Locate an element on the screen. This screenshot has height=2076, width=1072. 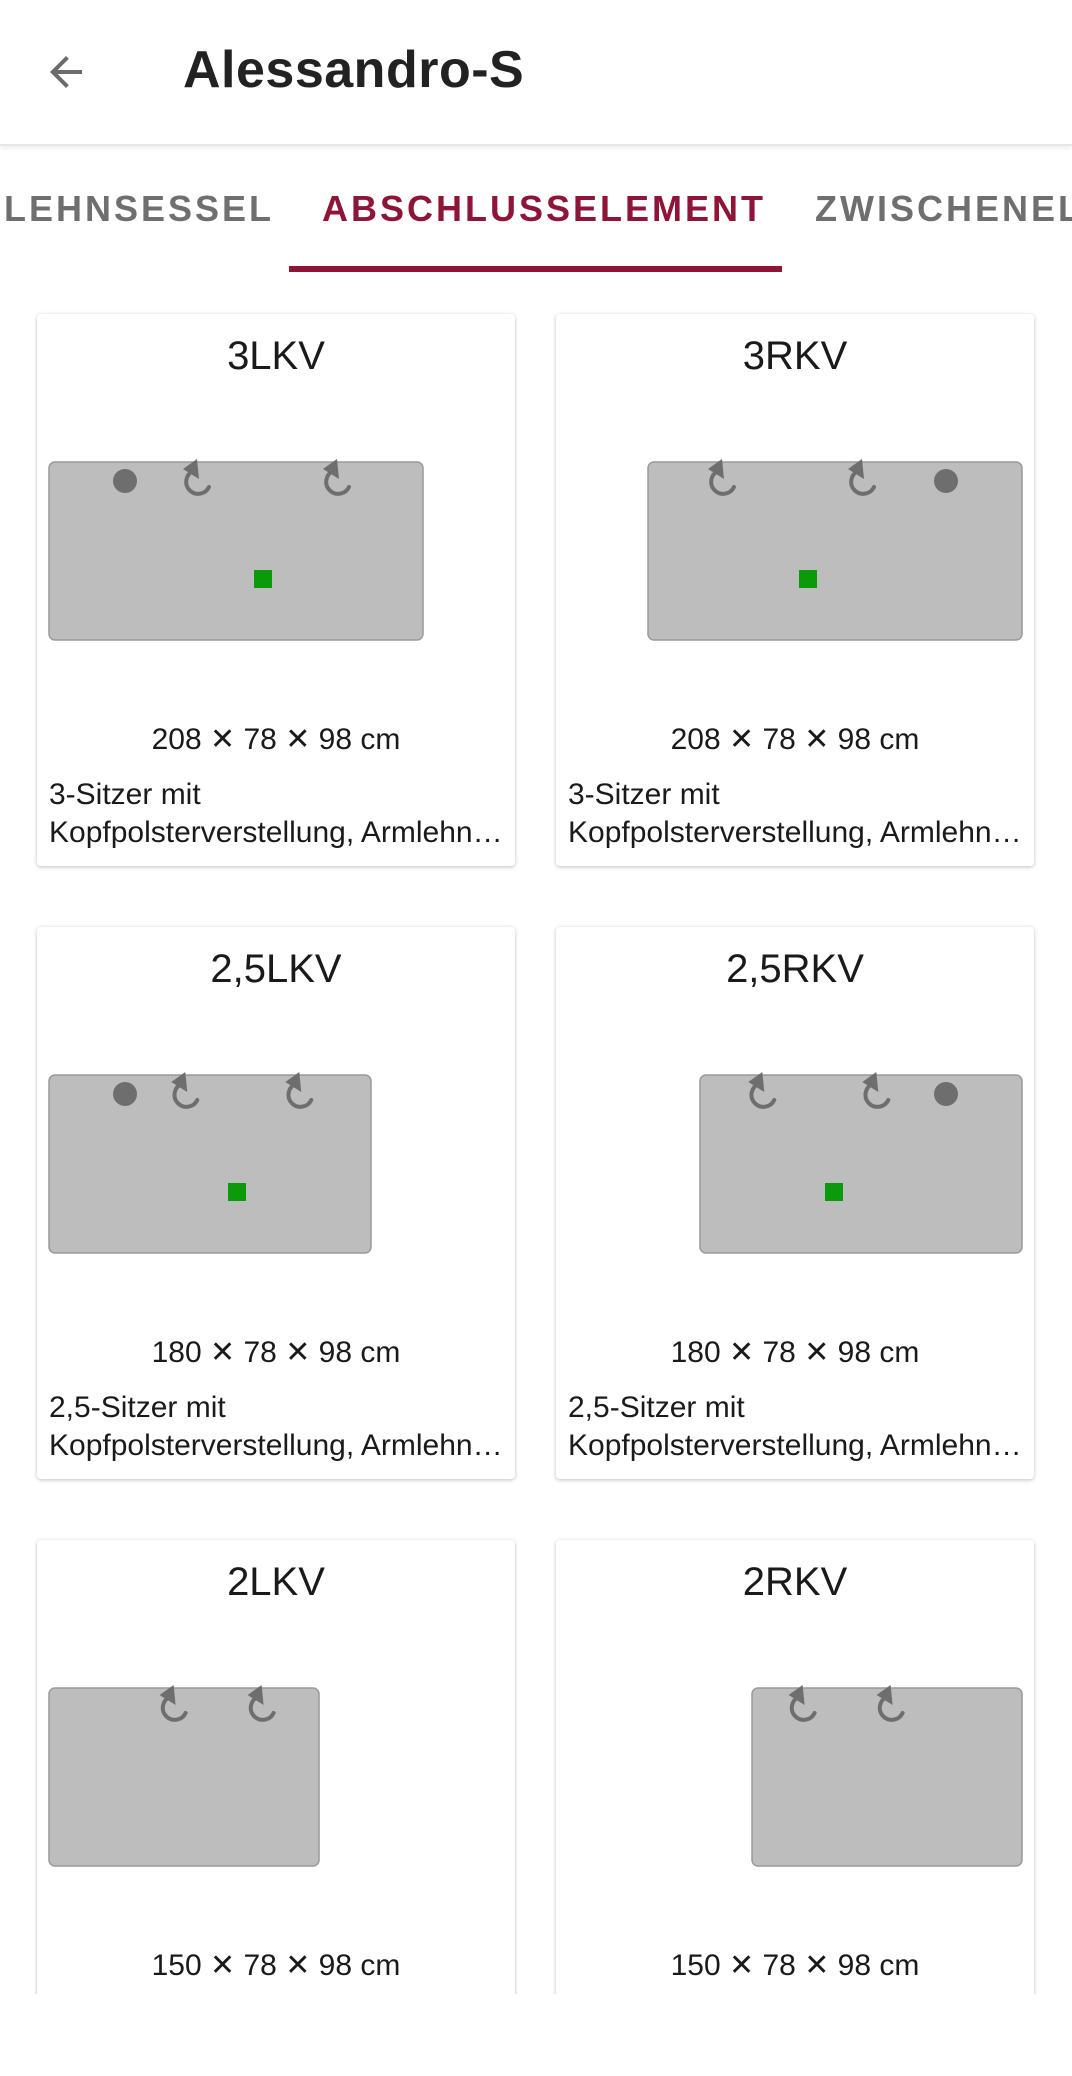
product-code: 3RKV is located at coordinates (795, 356).